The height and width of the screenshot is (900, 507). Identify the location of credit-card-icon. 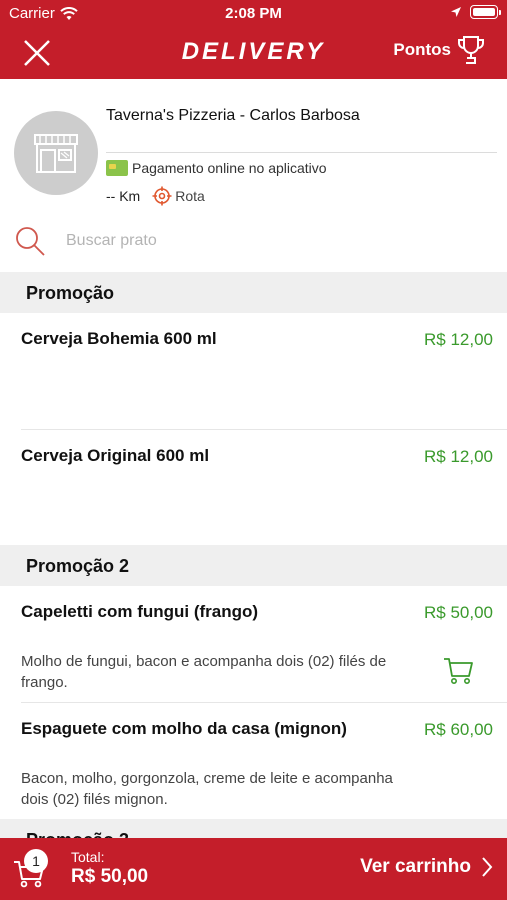
(117, 168).